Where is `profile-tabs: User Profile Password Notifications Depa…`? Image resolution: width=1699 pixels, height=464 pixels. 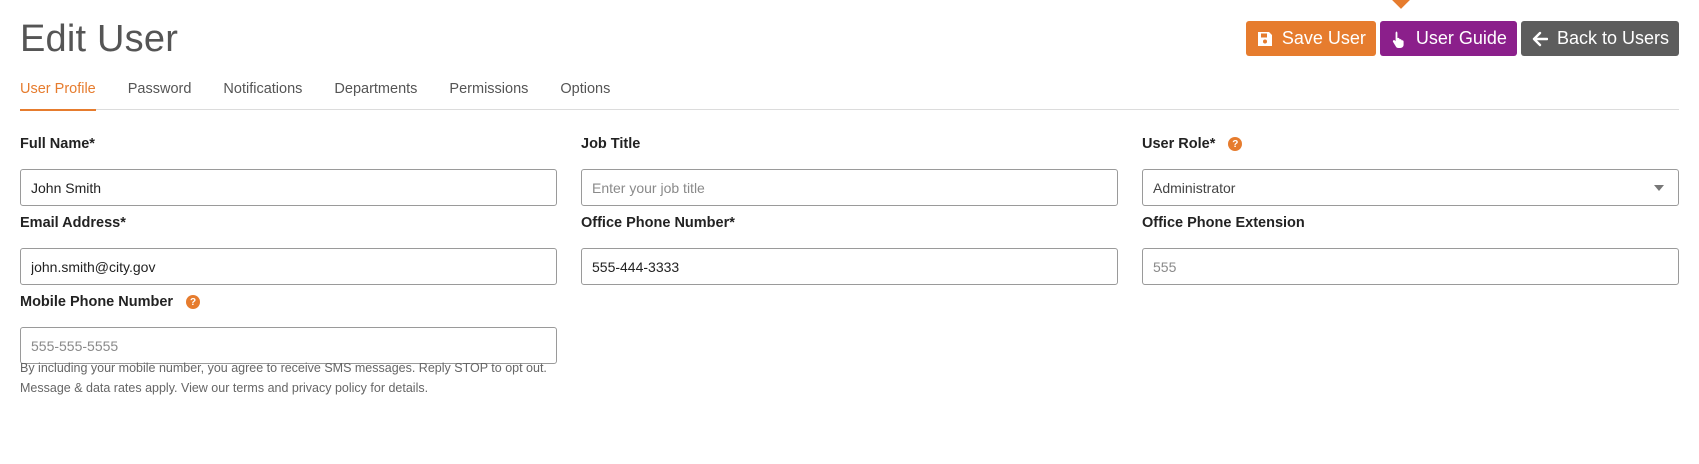 profile-tabs: User Profile Password Notifications Depa… is located at coordinates (849, 89).